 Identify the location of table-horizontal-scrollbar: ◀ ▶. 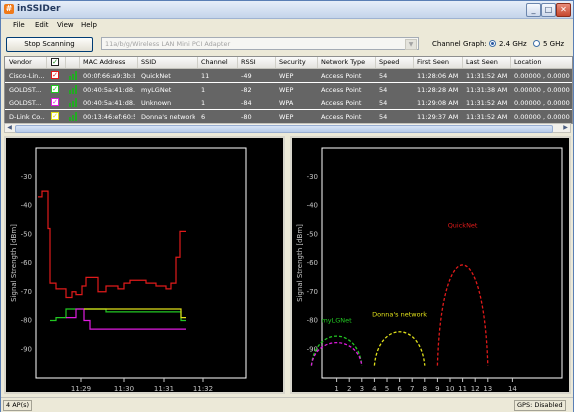
(287, 128).